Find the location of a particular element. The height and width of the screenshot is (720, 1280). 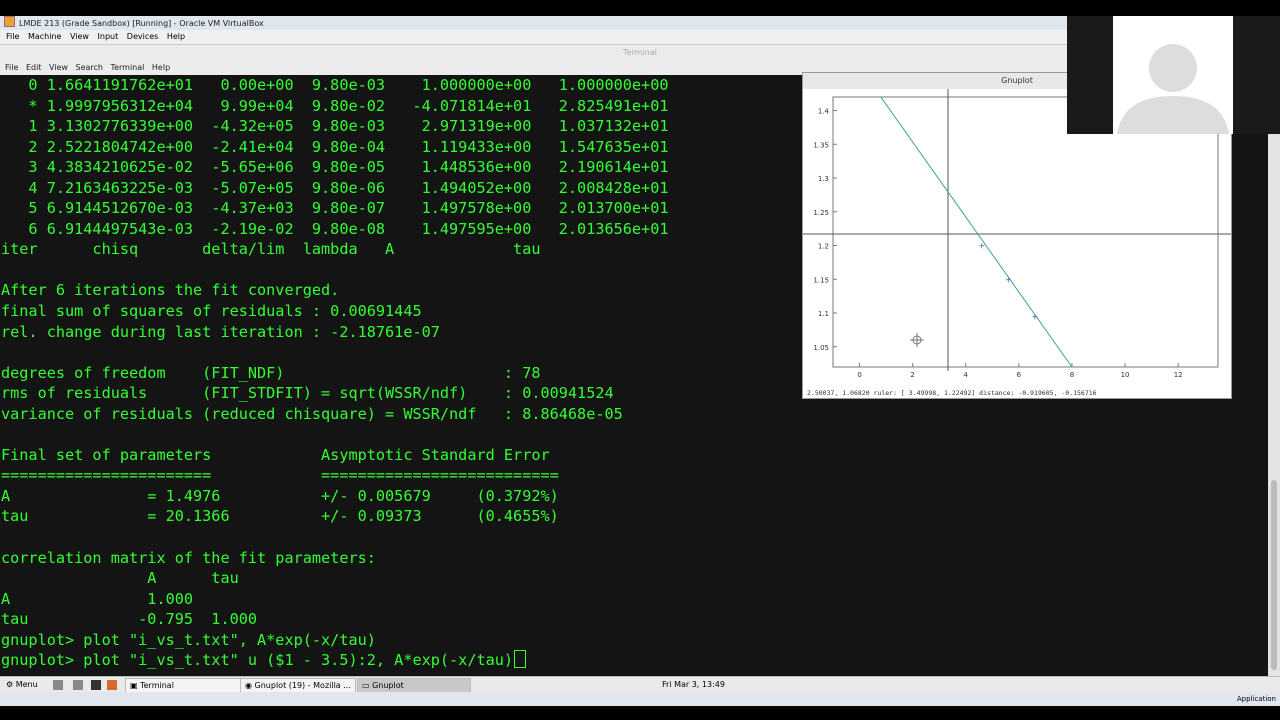

vbox-menu-file: File is located at coordinates (12, 36).